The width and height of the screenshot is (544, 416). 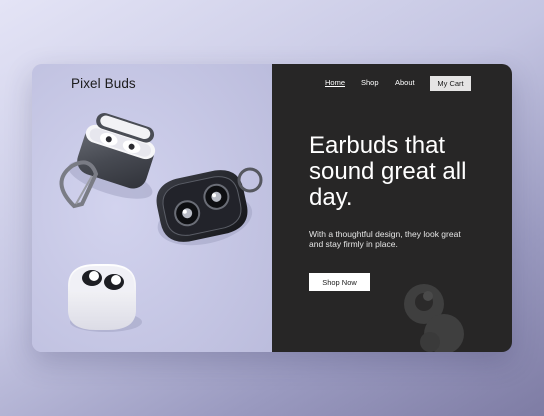 I want to click on brand-logo: Pixel Buds, so click(x=103, y=83).